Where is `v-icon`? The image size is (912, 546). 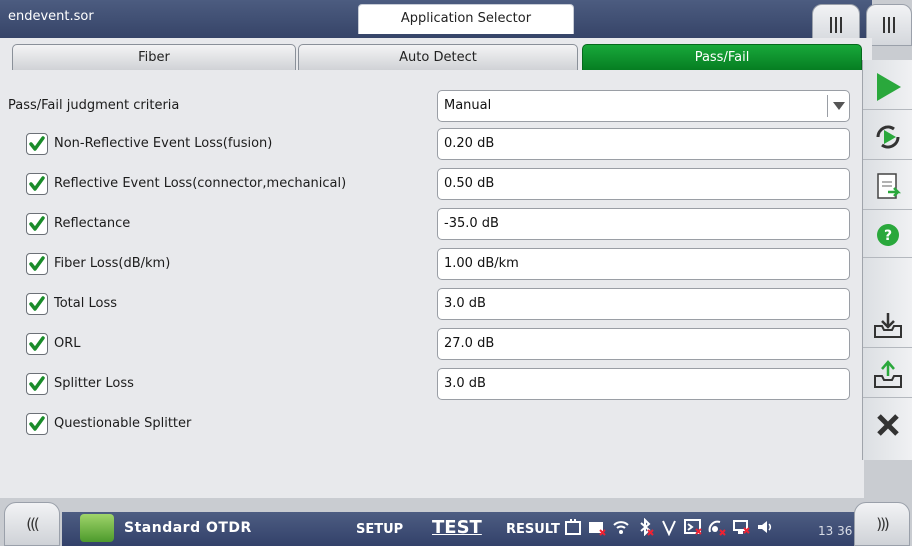 v-icon is located at coordinates (669, 528).